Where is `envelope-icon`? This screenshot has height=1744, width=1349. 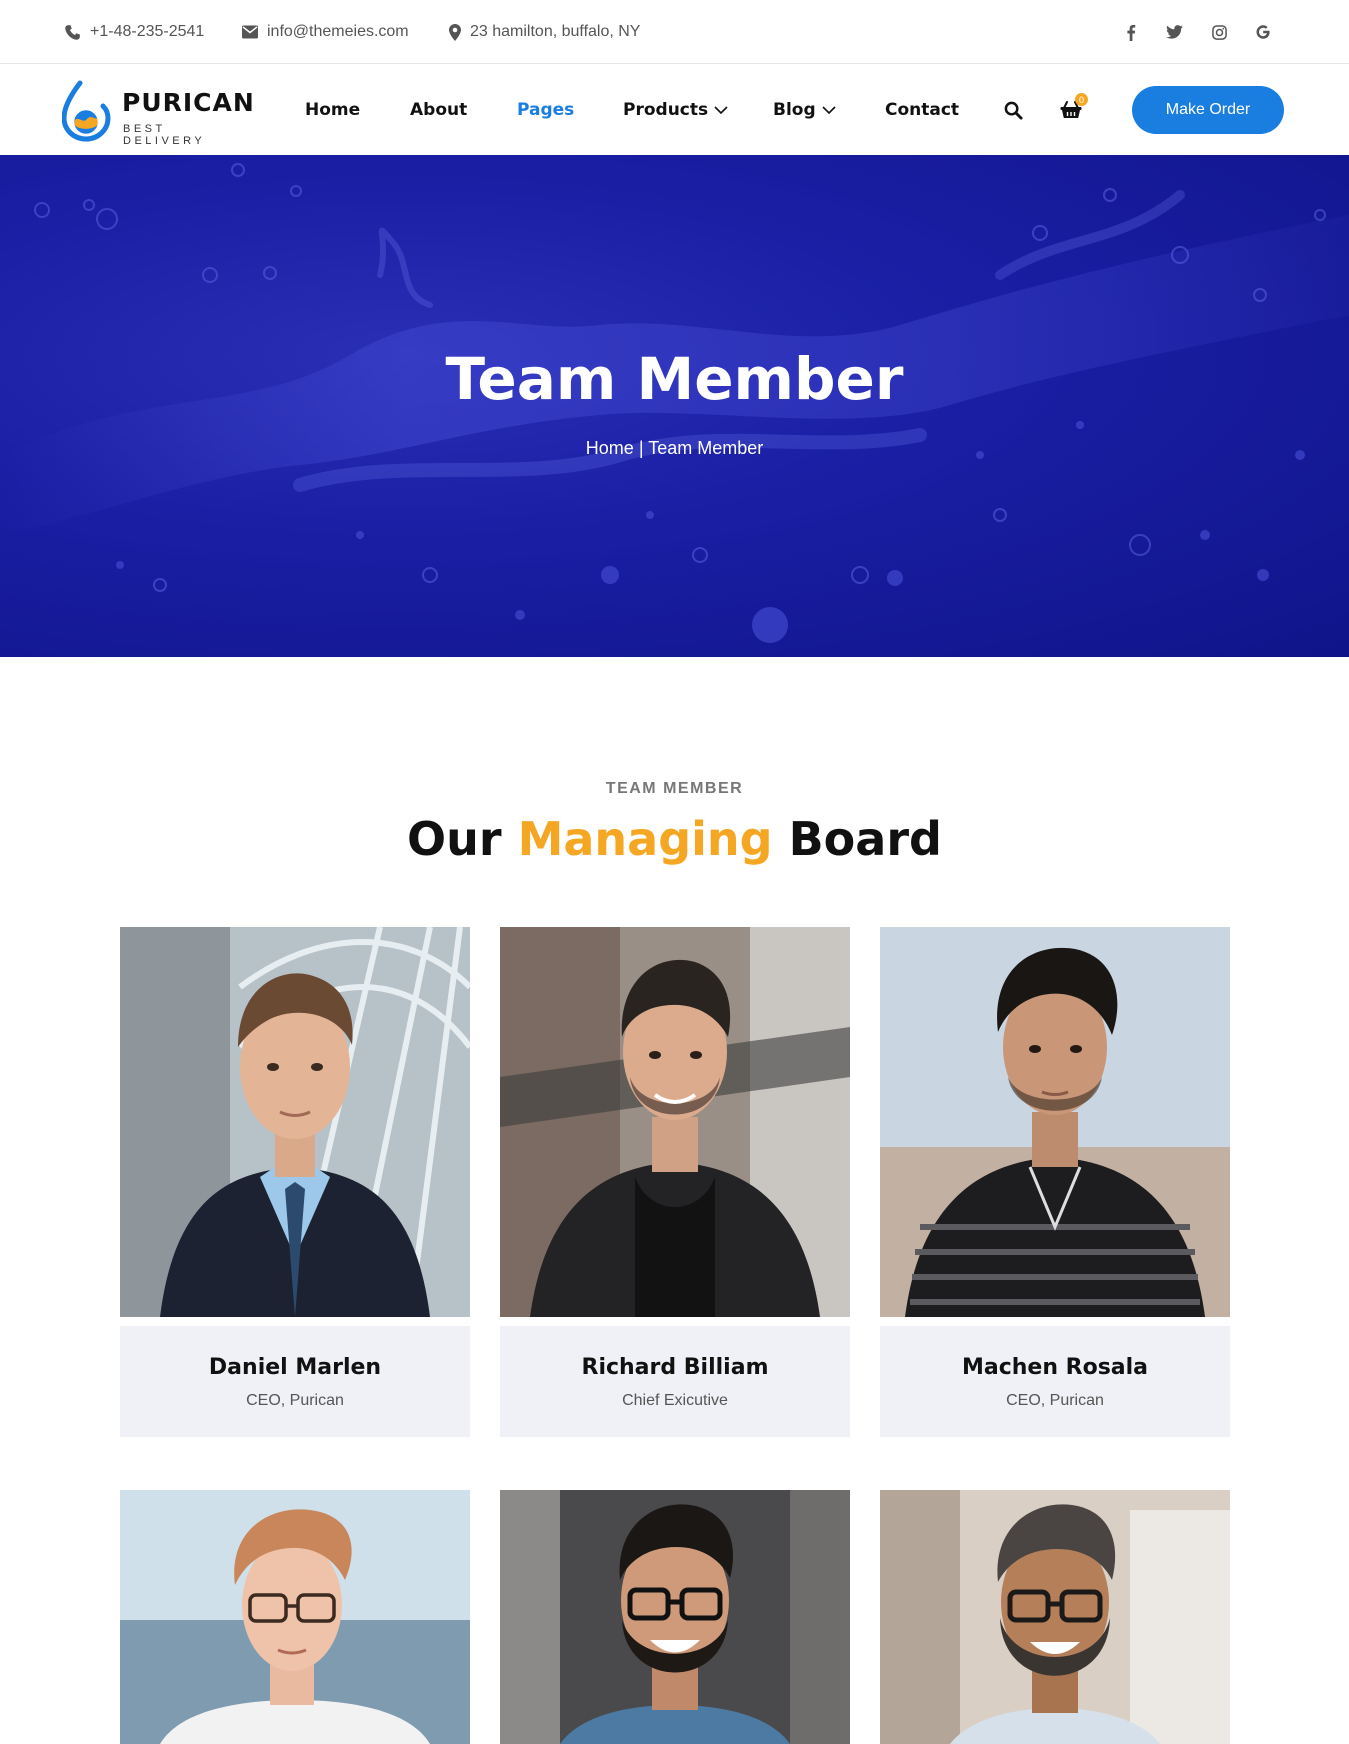
envelope-icon is located at coordinates (250, 32).